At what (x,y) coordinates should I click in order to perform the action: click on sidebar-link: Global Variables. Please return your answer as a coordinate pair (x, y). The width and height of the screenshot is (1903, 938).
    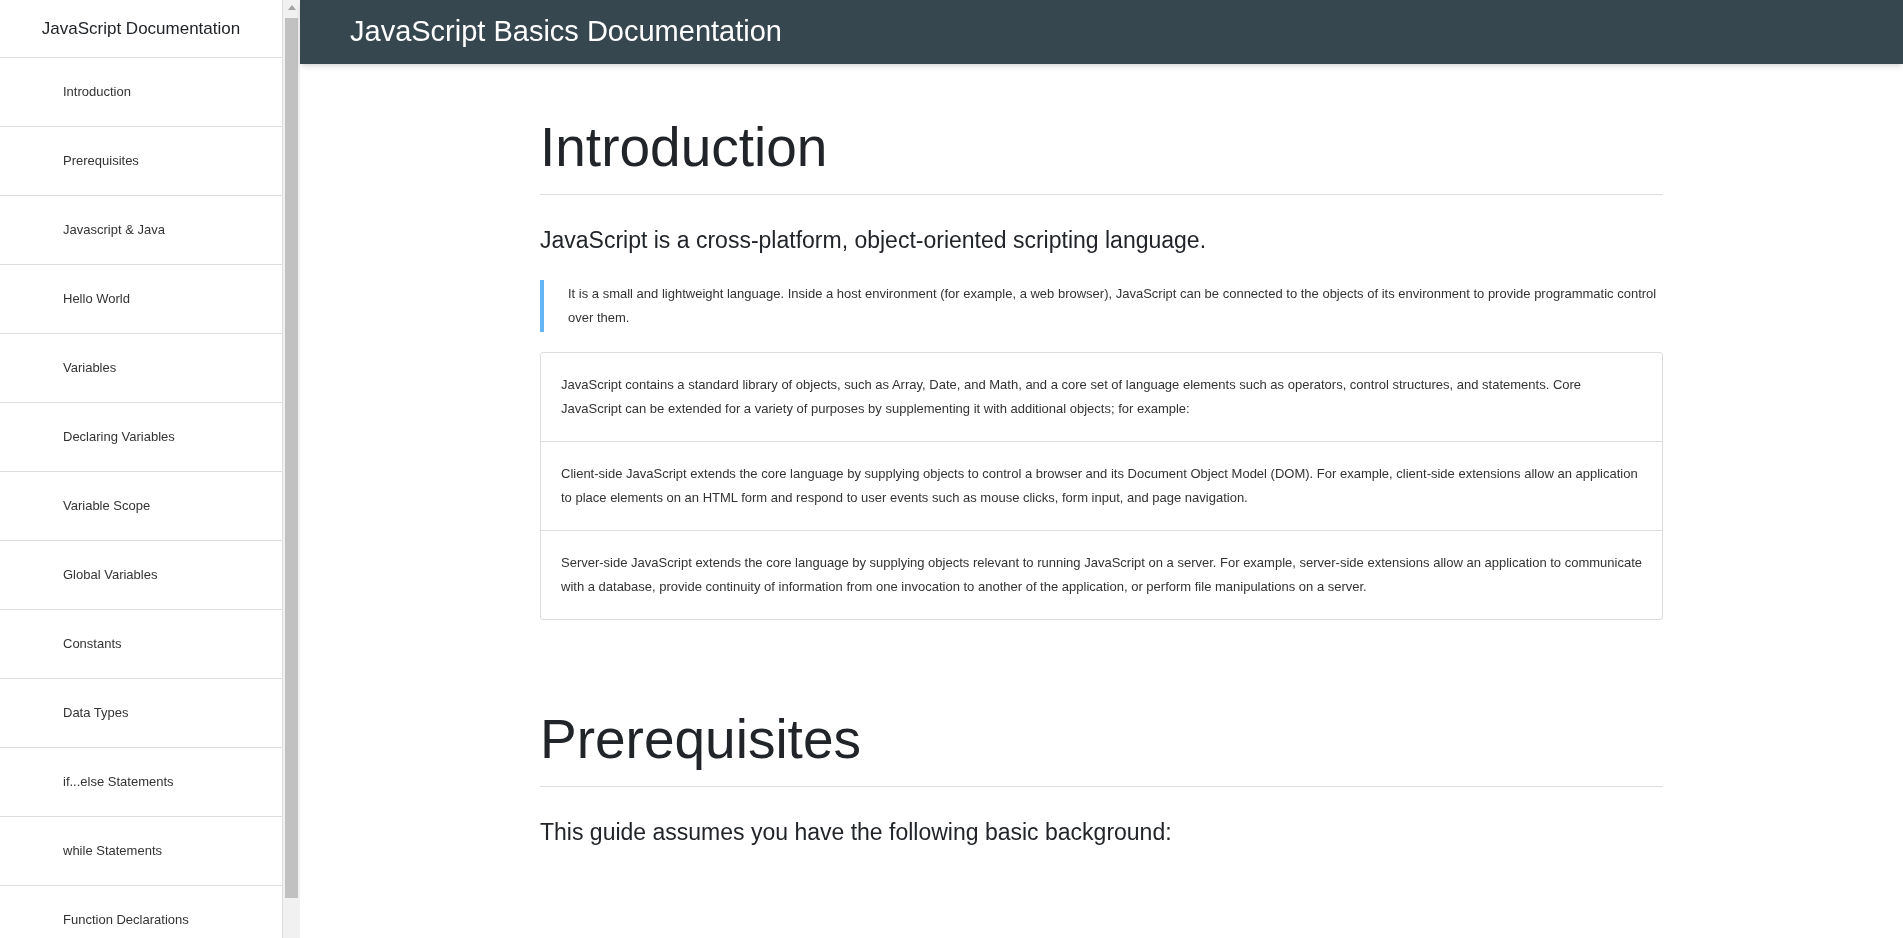
    Looking at the image, I should click on (141, 575).